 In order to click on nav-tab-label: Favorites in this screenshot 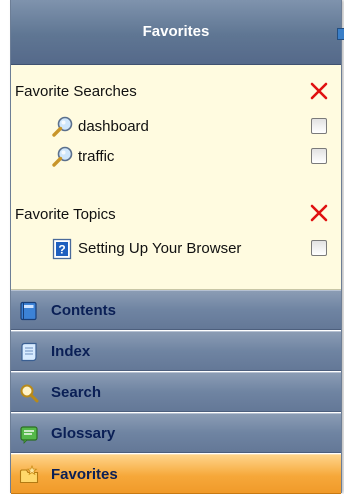, I will do `click(84, 474)`.